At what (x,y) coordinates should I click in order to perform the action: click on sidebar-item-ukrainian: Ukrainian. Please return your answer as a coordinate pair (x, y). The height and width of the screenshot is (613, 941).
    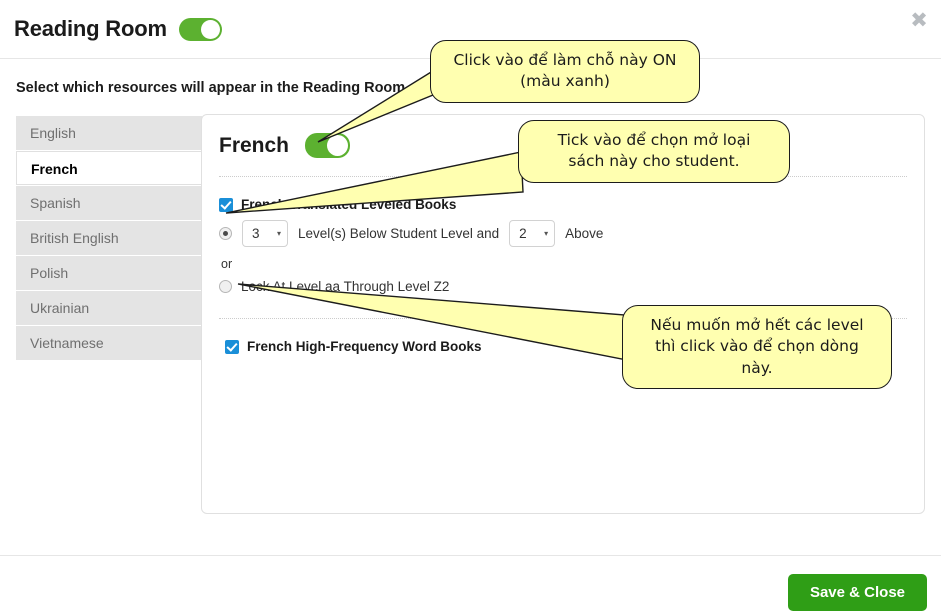
    Looking at the image, I should click on (109, 308).